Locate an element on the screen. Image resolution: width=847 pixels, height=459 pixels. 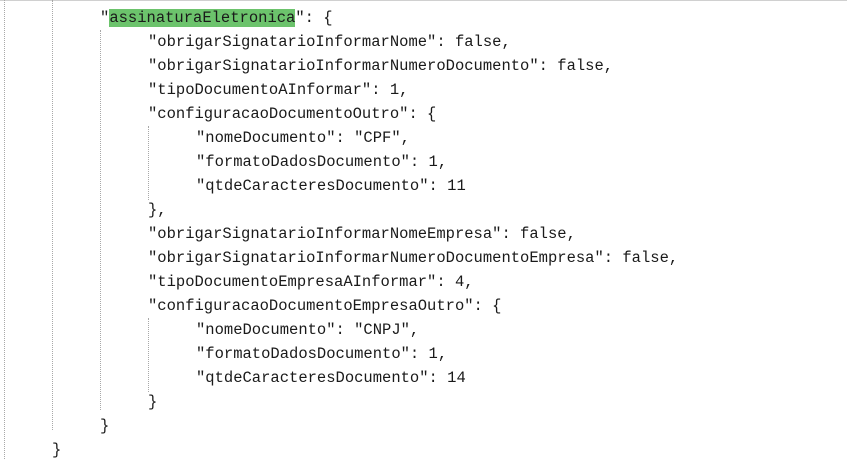
code-line: "configuracaoDocumentoOutro": { is located at coordinates (292, 114).